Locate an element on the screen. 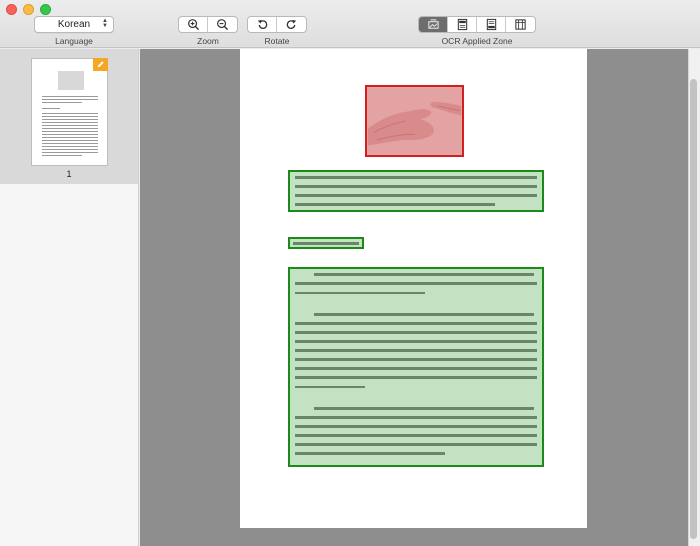 This screenshot has height=546, width=700. zone-image-icon is located at coordinates (433, 24).